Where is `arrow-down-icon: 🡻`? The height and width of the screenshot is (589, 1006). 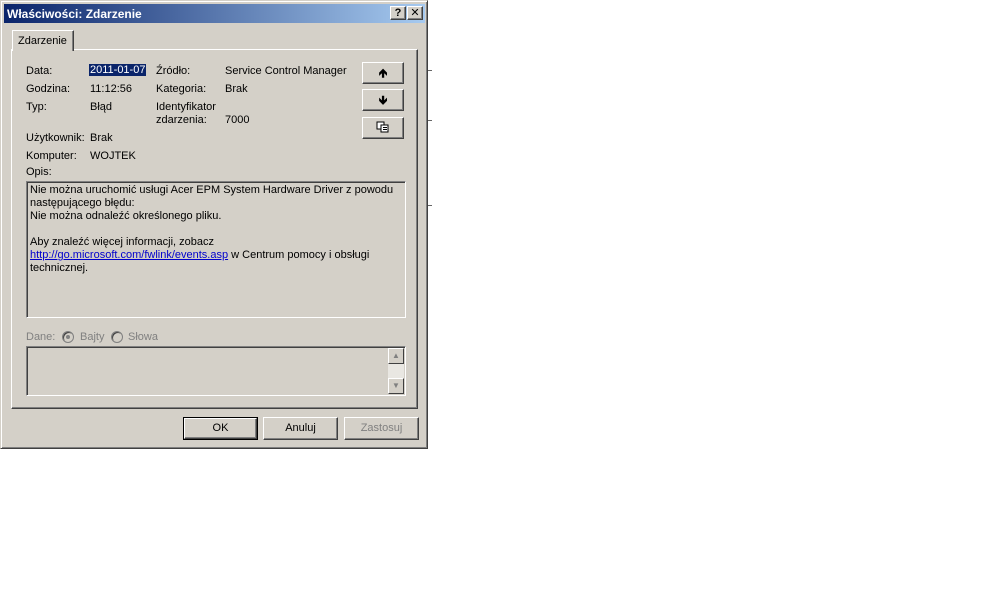 arrow-down-icon: 🡻 is located at coordinates (383, 100).